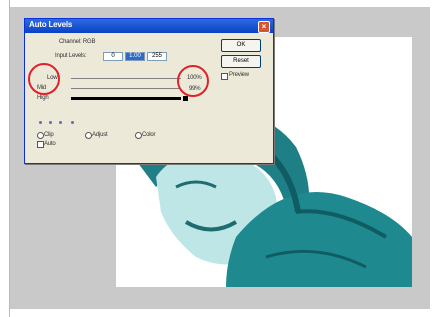 The height and width of the screenshot is (317, 436). What do you see at coordinates (77, 42) in the screenshot?
I see `channel-label: Channel: RGB` at bounding box center [77, 42].